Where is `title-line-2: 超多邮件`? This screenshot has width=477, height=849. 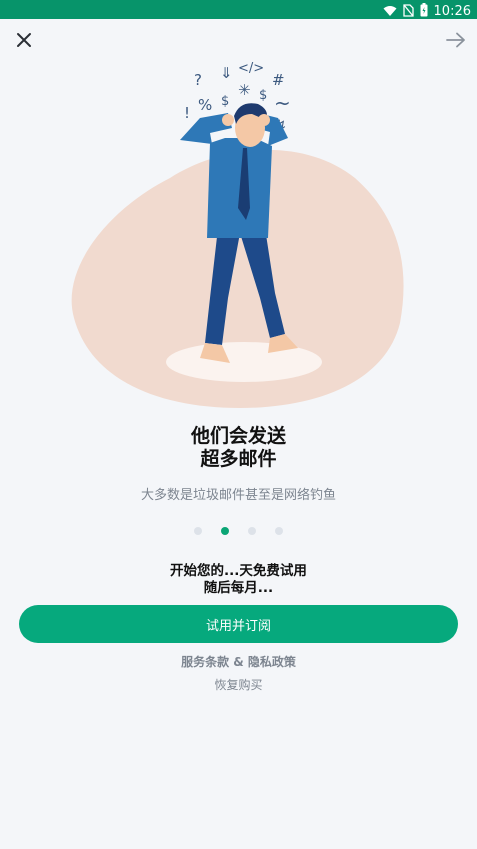
title-line-2: 超多邮件 is located at coordinates (238, 459).